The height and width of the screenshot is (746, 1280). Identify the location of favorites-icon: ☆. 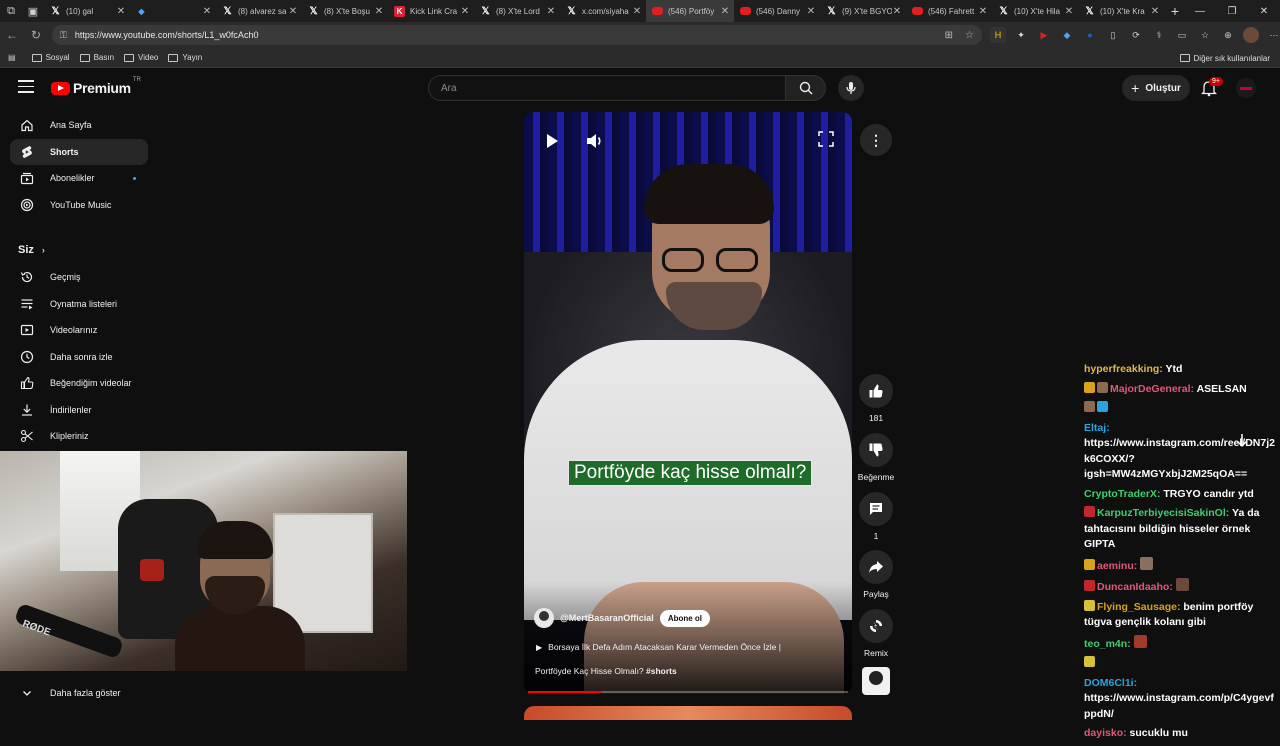
(1205, 35).